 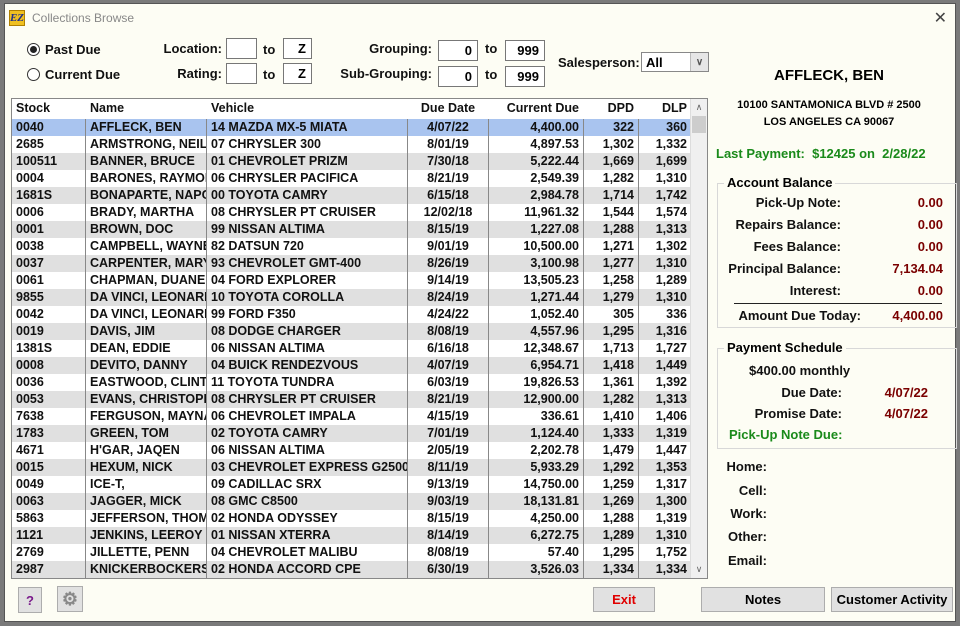 I want to click on table-cell: 9/14/19, so click(x=448, y=280).